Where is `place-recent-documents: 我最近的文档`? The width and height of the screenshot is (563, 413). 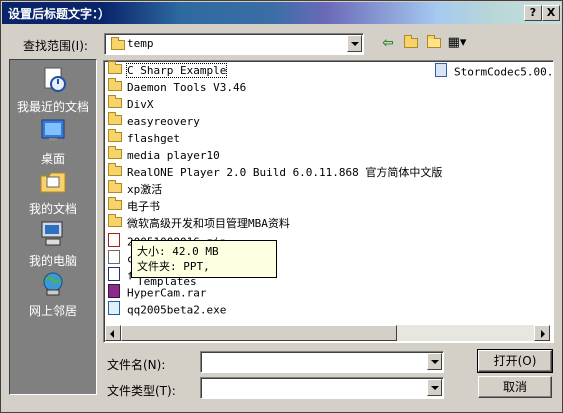
place-recent-documents: 我最近的文档 is located at coordinates (53, 90).